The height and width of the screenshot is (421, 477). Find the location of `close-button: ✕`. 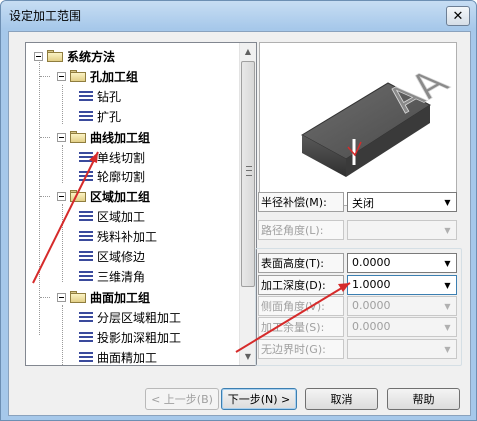

close-button: ✕ is located at coordinates (458, 16).